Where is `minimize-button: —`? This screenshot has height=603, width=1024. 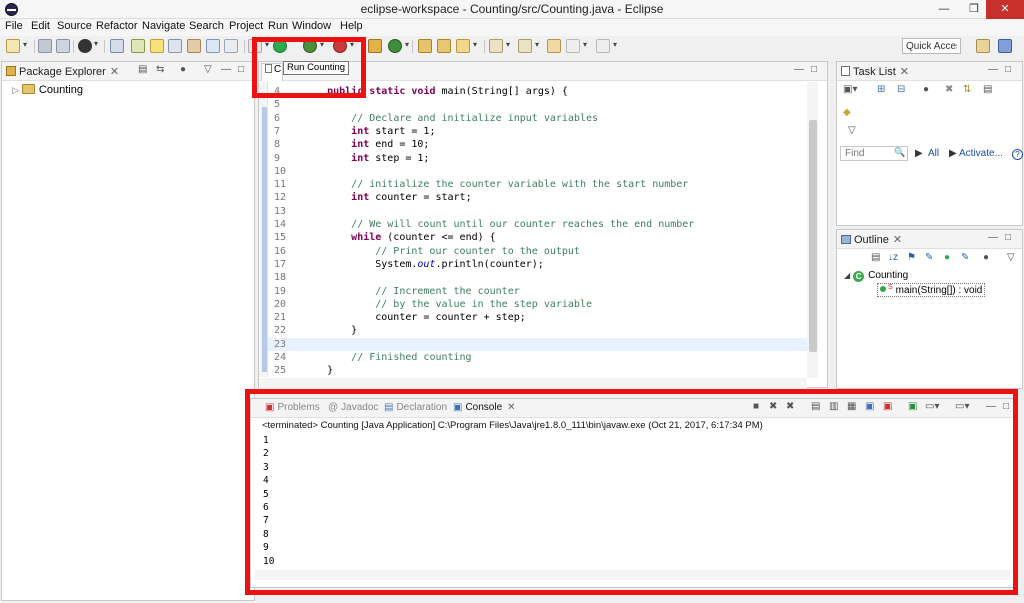 minimize-button: — is located at coordinates (944, 9).